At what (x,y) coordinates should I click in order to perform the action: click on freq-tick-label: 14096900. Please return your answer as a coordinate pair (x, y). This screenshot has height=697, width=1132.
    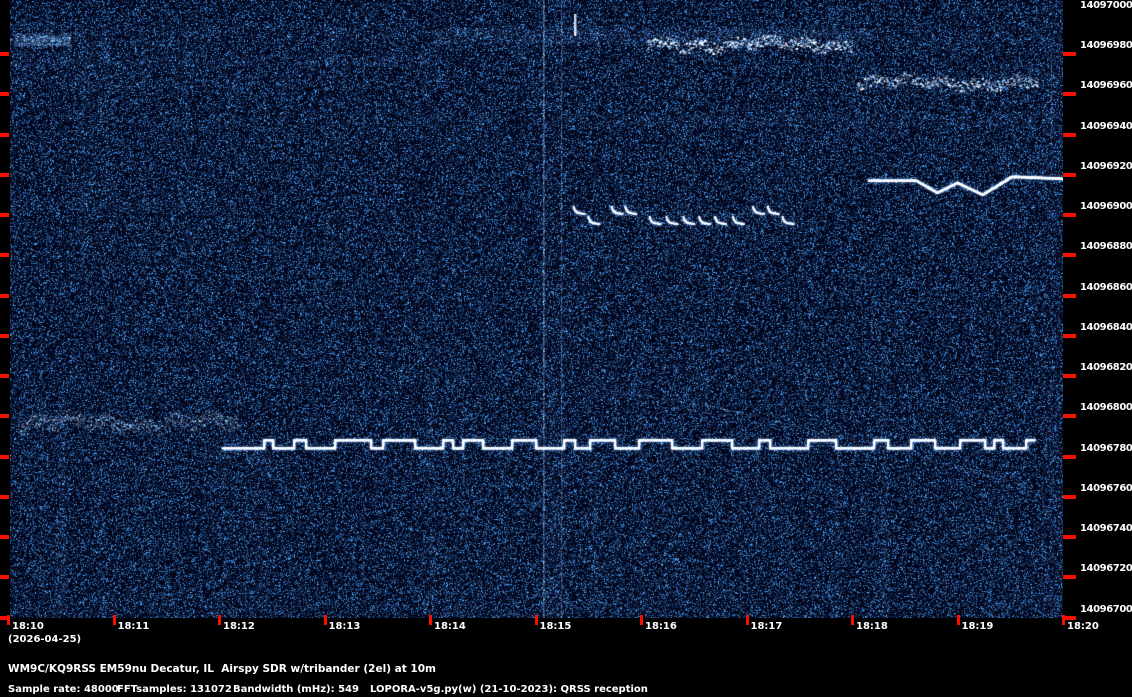
    Looking at the image, I should click on (1106, 206).